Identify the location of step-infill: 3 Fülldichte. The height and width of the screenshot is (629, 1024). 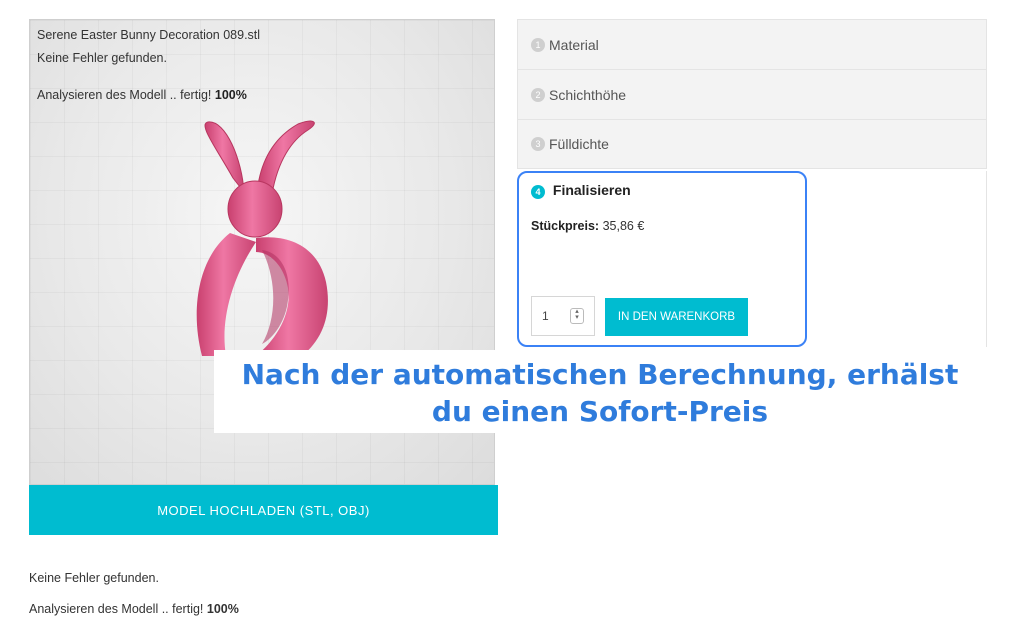
(752, 144).